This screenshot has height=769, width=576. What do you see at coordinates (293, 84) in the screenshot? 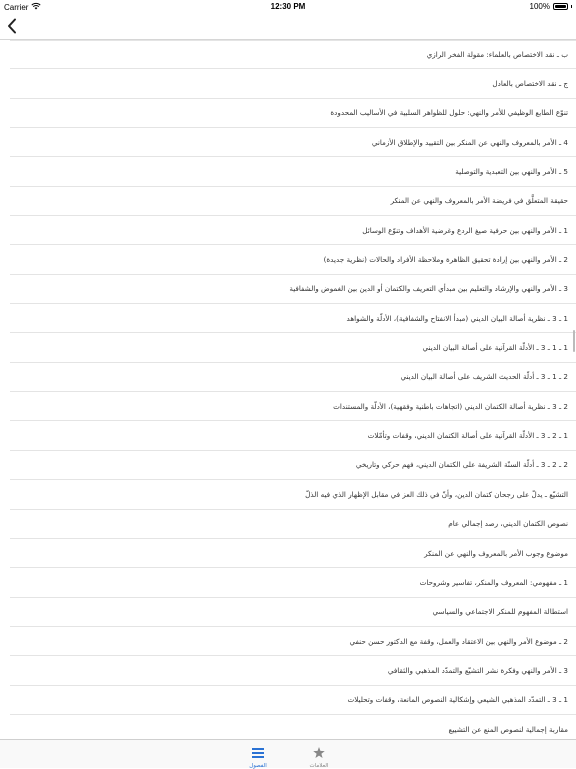
I see `list-item: ج ـ نقد الاختصاص بالعادل` at bounding box center [293, 84].